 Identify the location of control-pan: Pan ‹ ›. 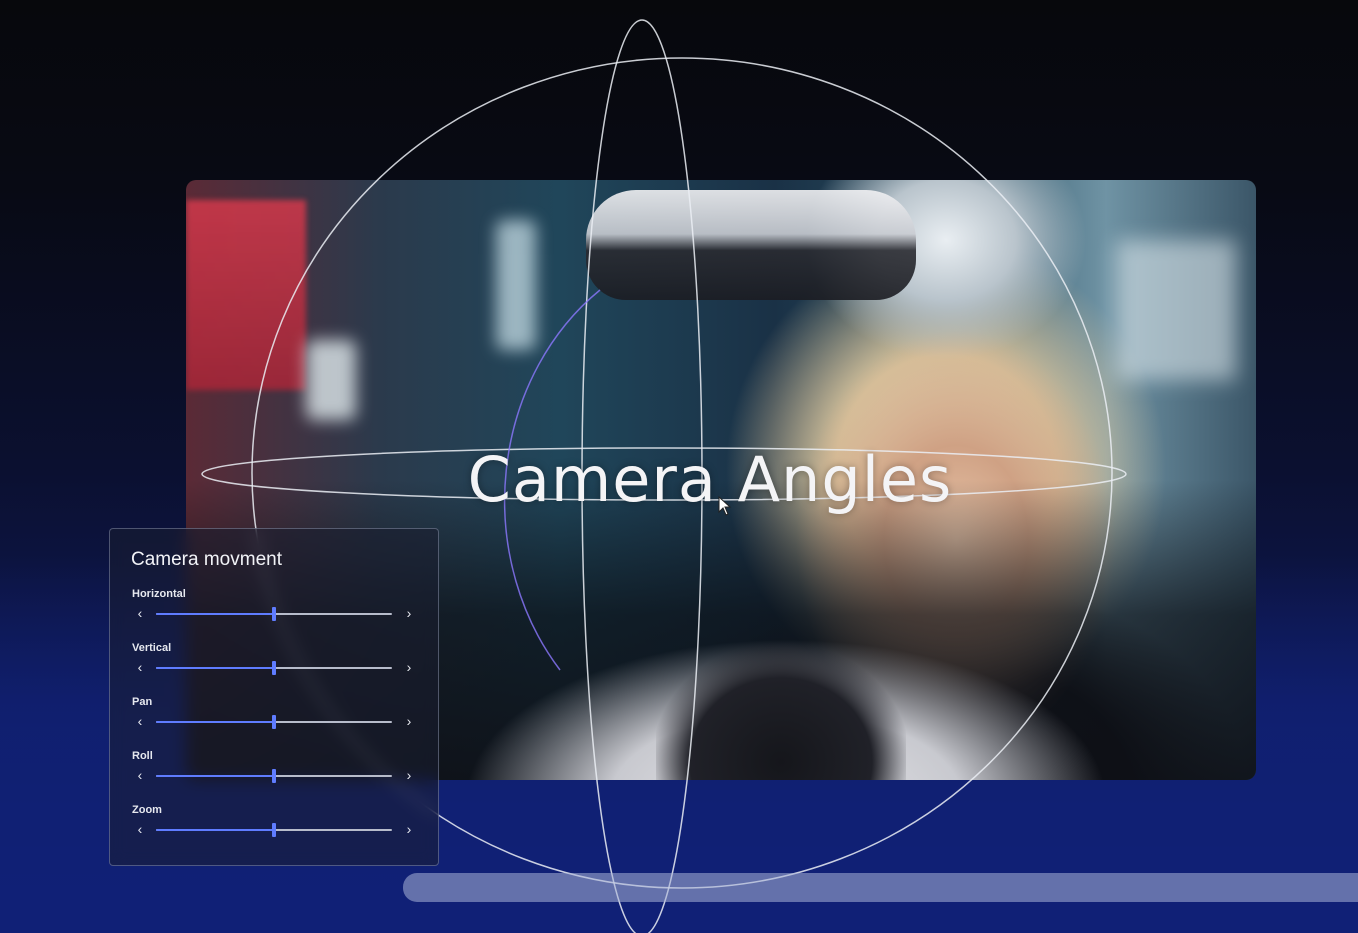
(276, 718).